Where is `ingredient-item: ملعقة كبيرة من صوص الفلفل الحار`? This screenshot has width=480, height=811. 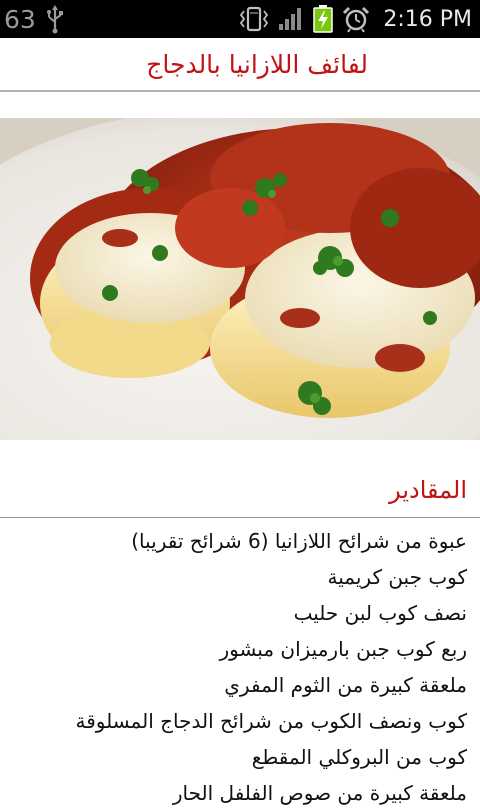 ingredient-item: ملعقة كبيرة من صوص الفلفل الحار is located at coordinates (319, 793).